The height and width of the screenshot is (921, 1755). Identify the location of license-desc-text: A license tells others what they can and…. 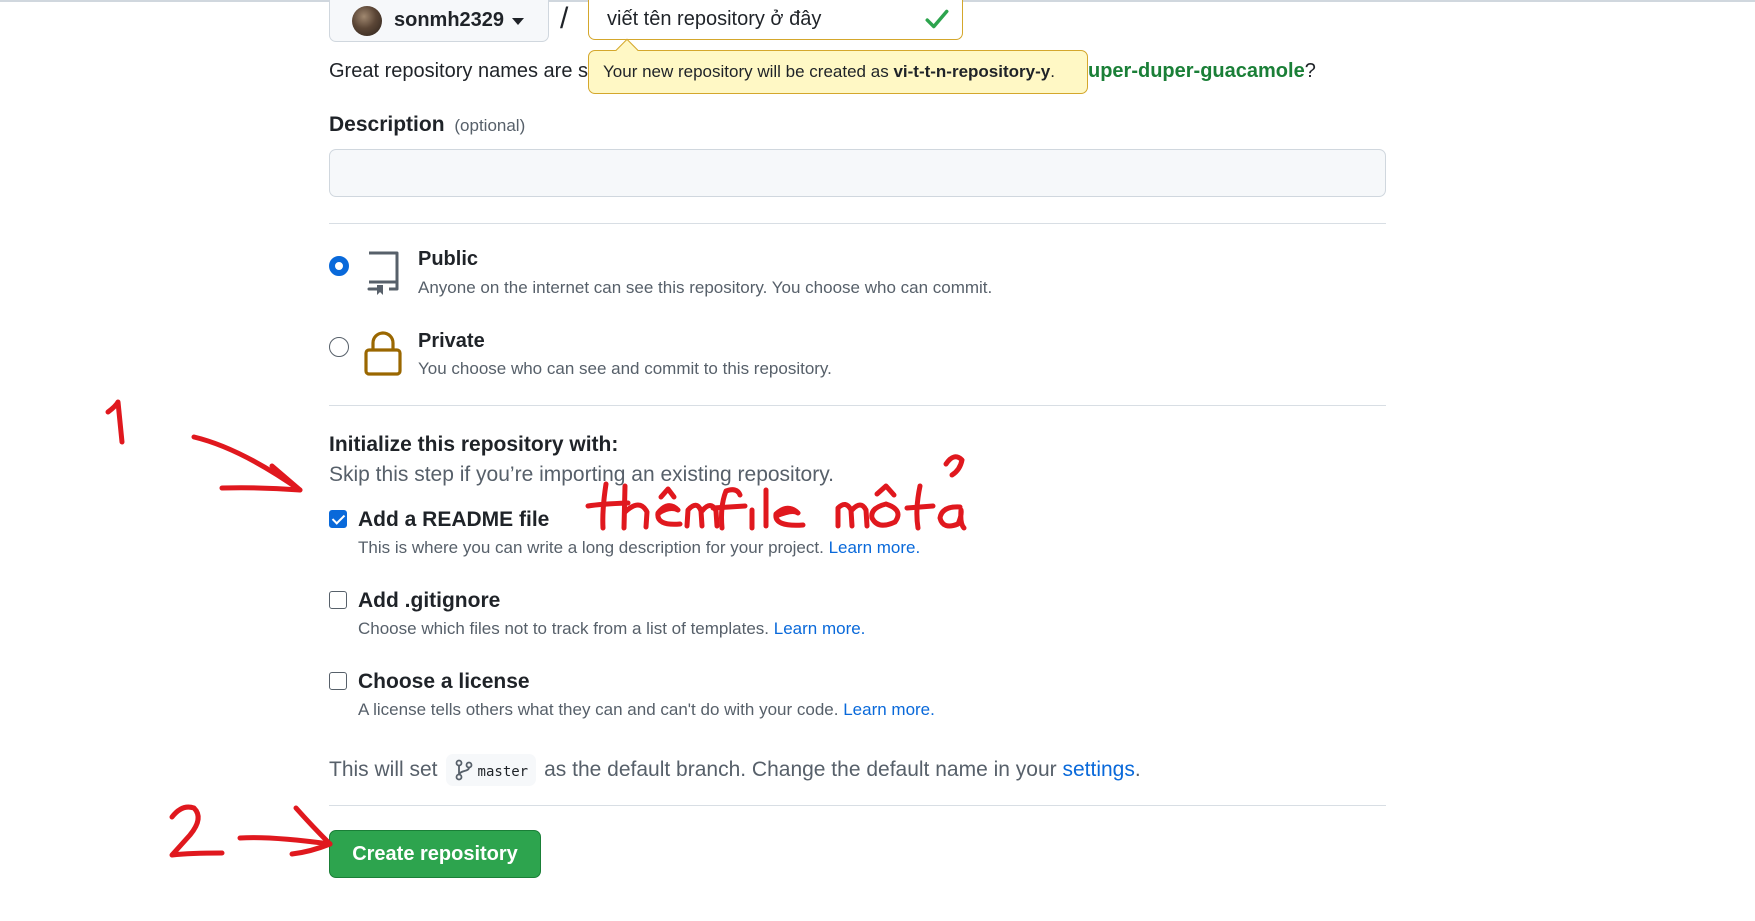
(598, 709).